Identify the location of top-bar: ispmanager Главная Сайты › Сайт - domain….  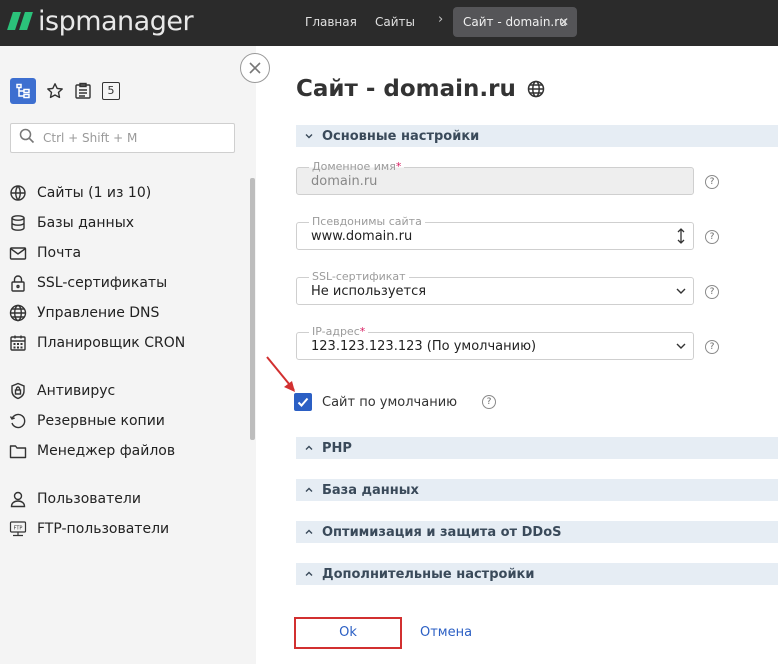
(389, 23).